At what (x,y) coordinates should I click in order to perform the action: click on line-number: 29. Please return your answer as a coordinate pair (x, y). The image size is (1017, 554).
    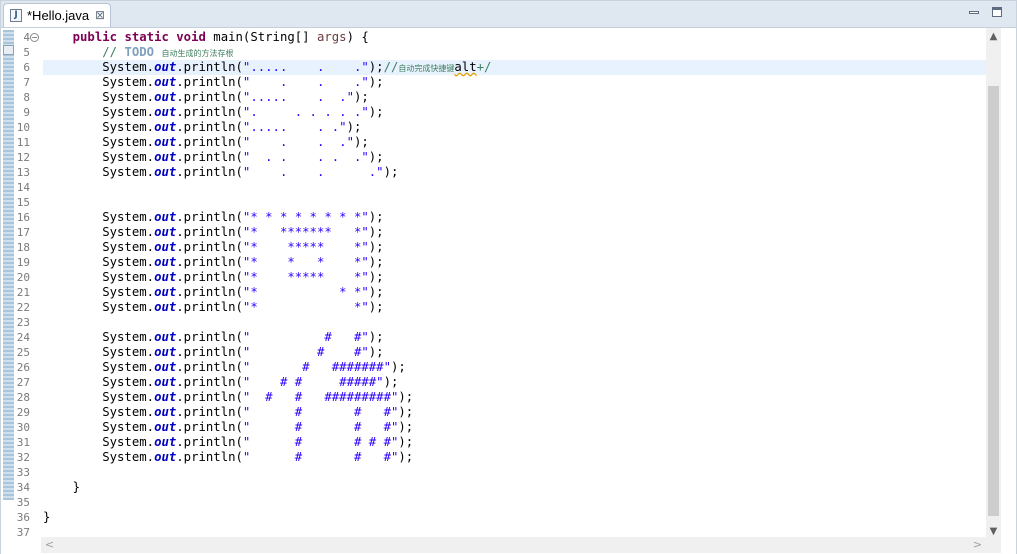
    Looking at the image, I should click on (23, 412).